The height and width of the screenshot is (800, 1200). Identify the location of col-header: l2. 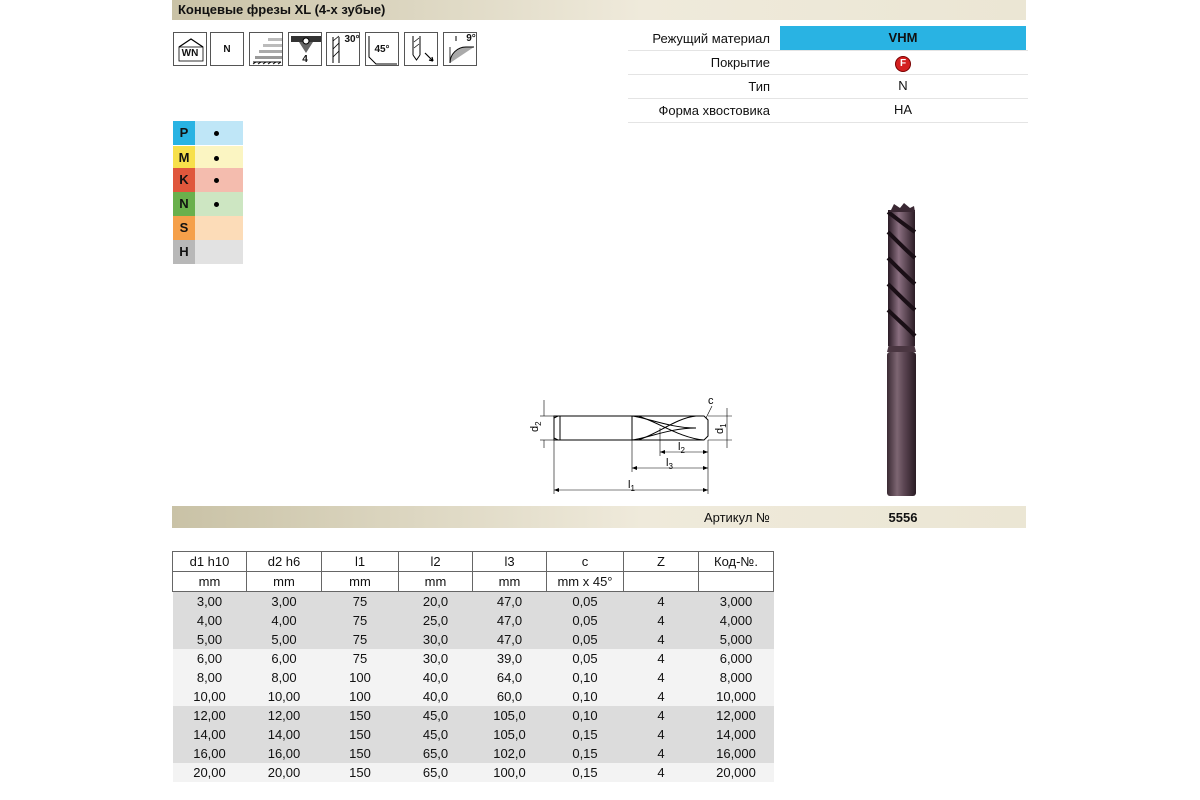
(435, 561).